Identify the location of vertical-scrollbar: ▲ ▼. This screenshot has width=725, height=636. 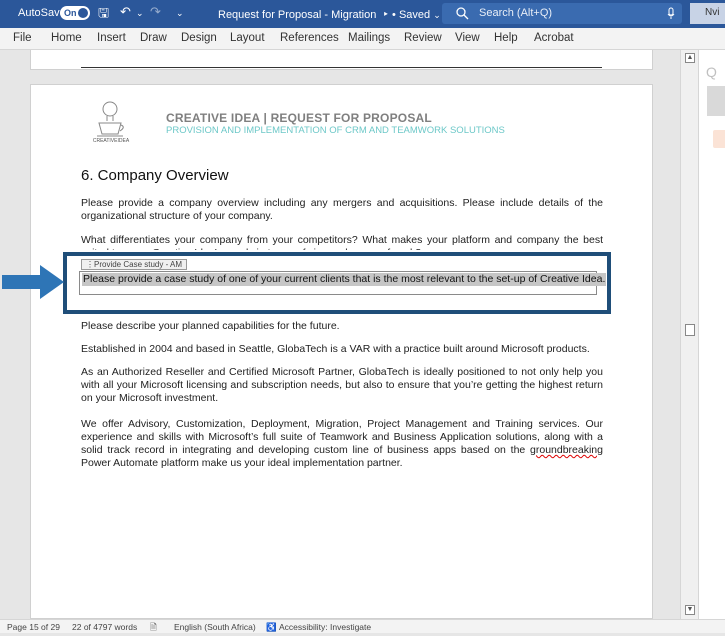
(689, 334).